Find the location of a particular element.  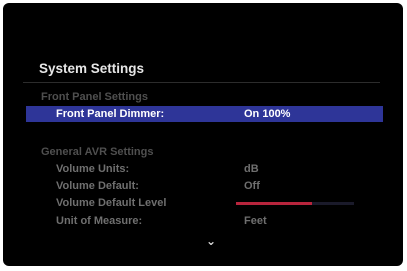

setting-row-front-panel-dimmer: Front Panel Dimmer: On 100% is located at coordinates (203, 115).